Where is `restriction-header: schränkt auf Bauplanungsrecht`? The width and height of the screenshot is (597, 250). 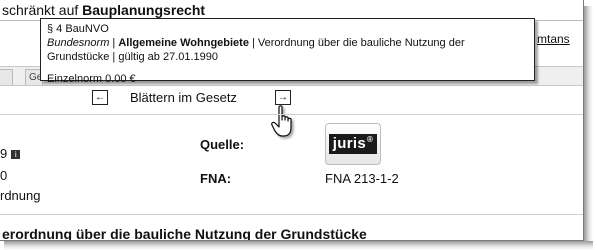
restriction-header: schränkt auf Bauplanungsrecht is located at coordinates (102, 10).